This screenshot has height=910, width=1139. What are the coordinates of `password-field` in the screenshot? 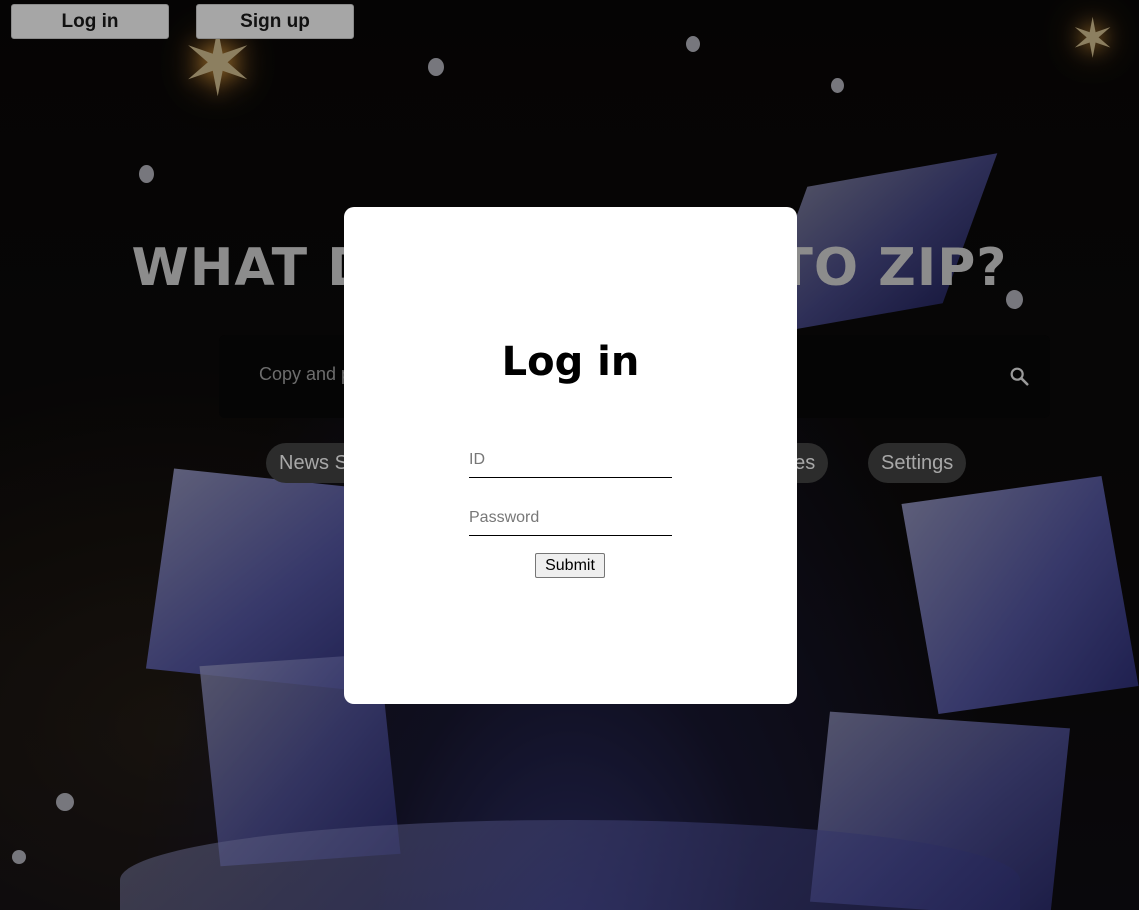 It's located at (570, 518).